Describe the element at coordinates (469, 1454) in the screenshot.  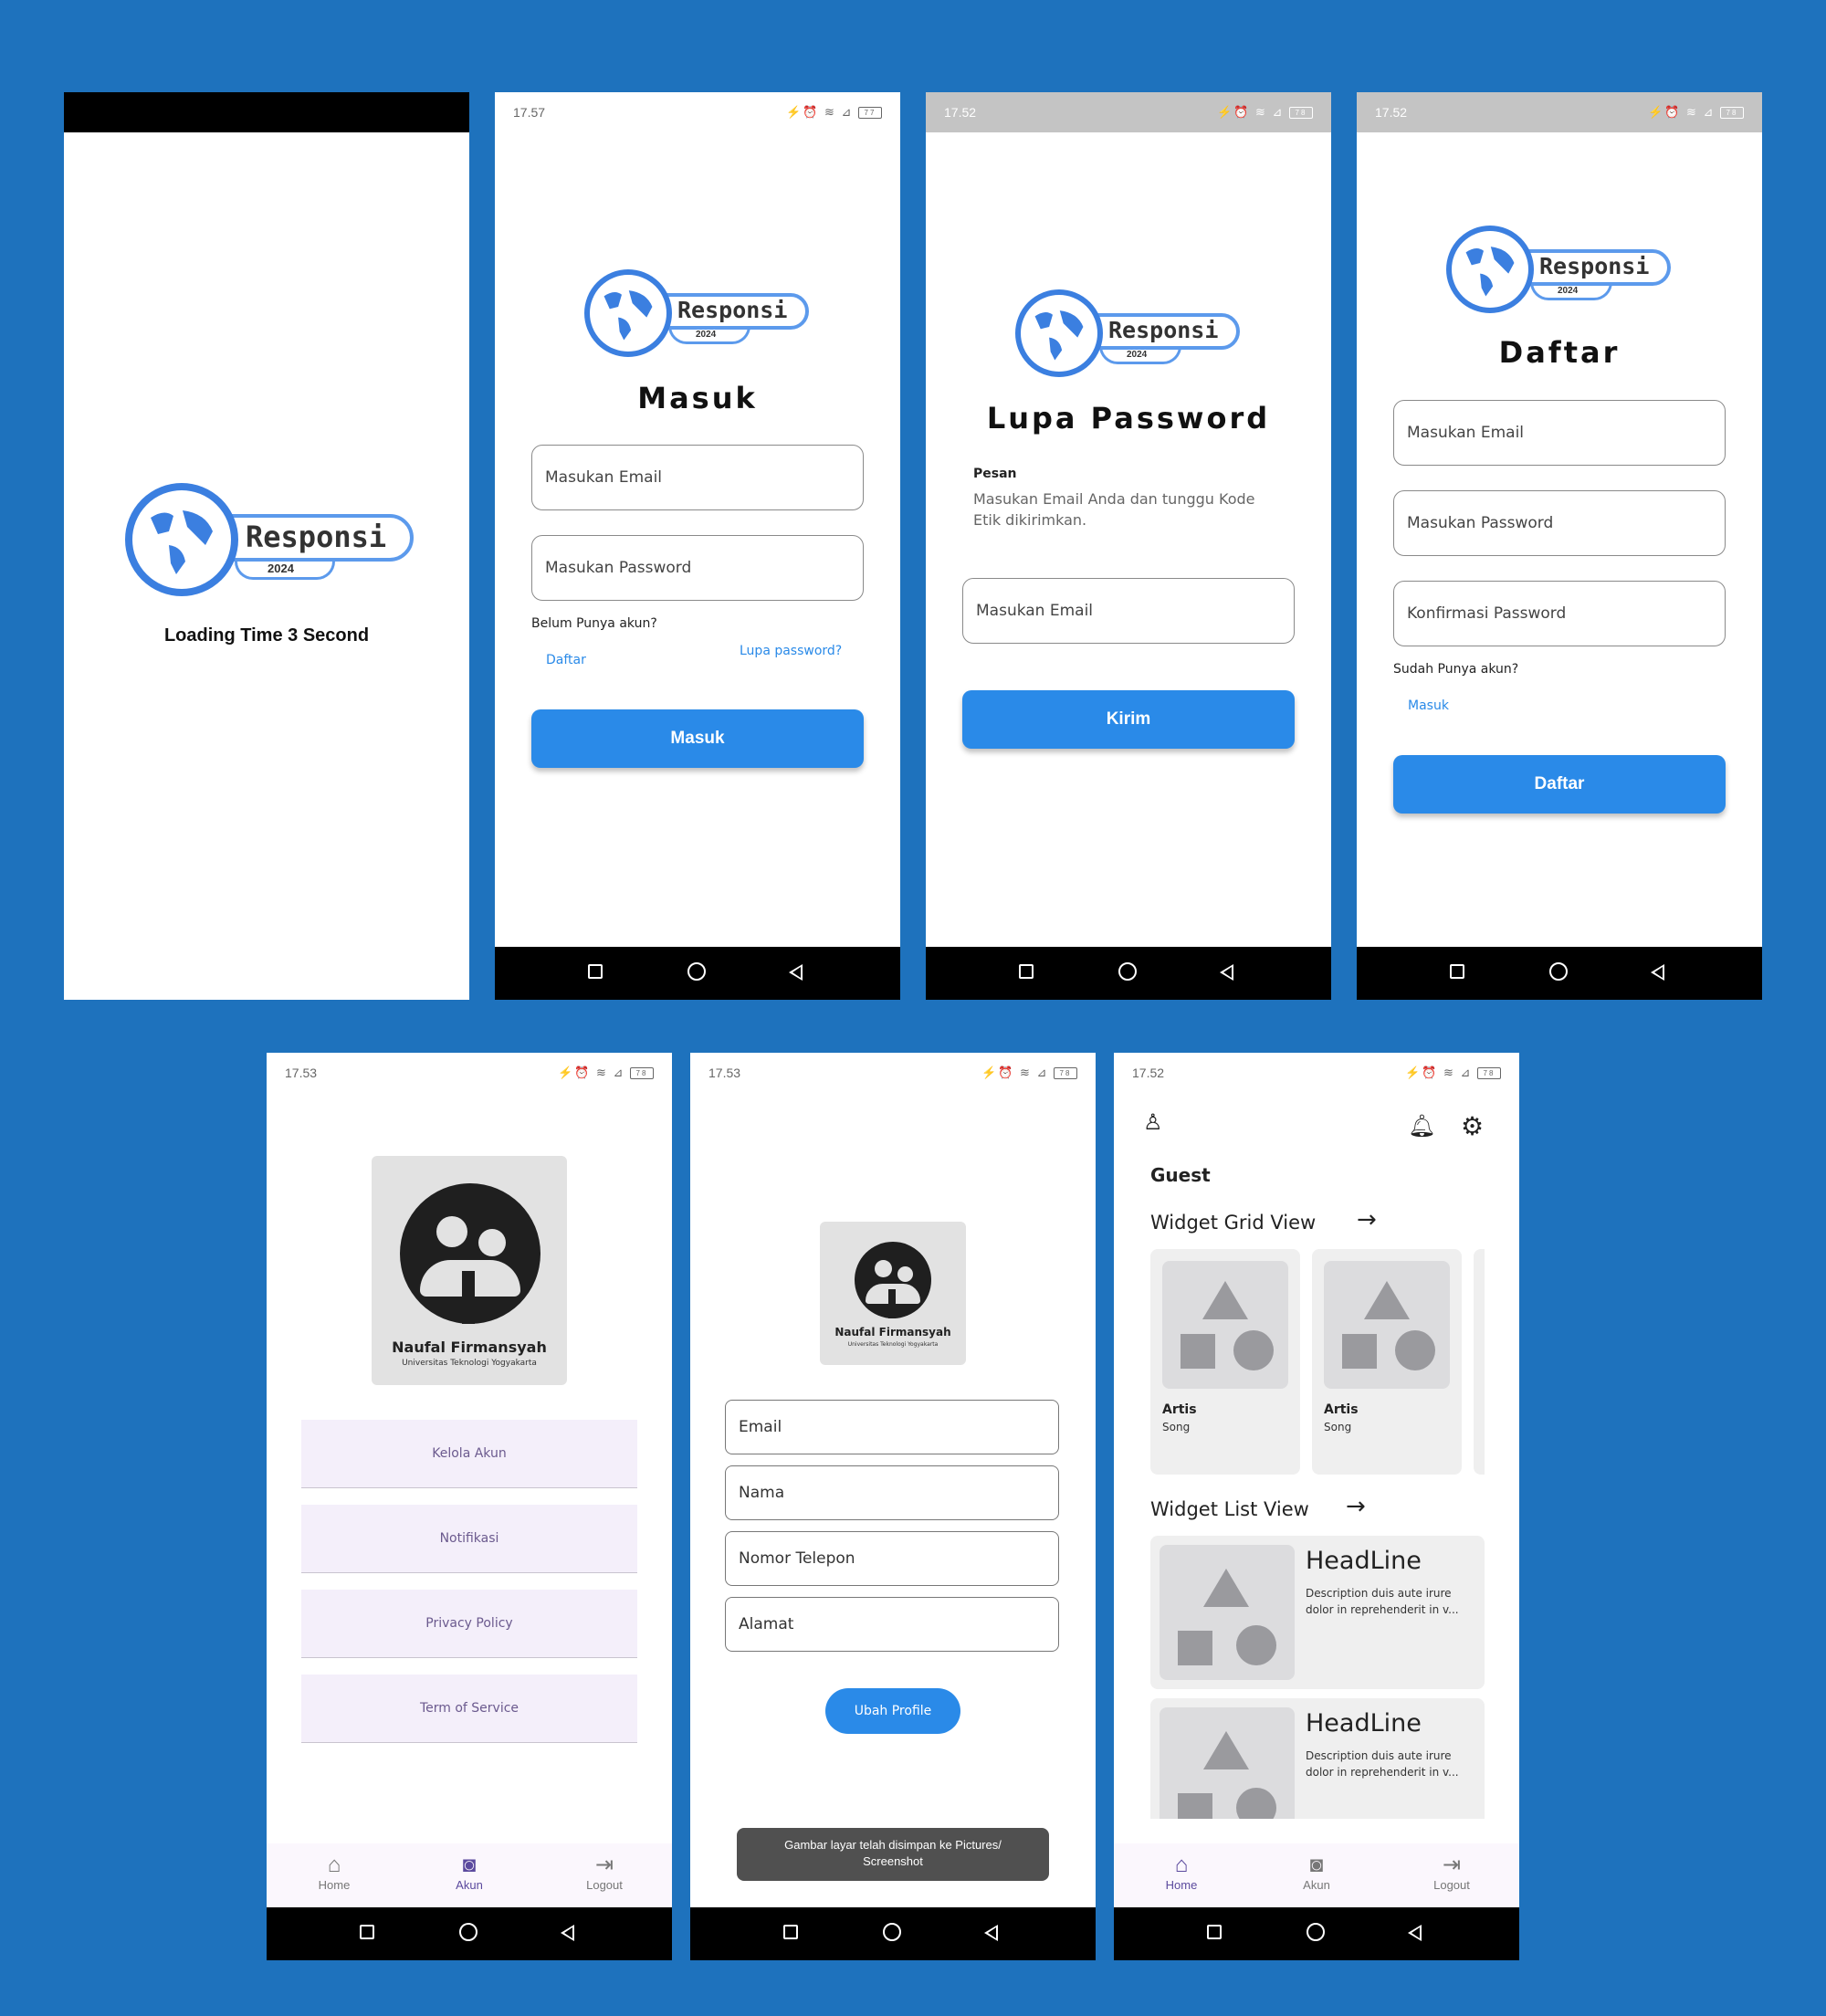
I see `menu-manage-account: Kelola Akun` at that location.